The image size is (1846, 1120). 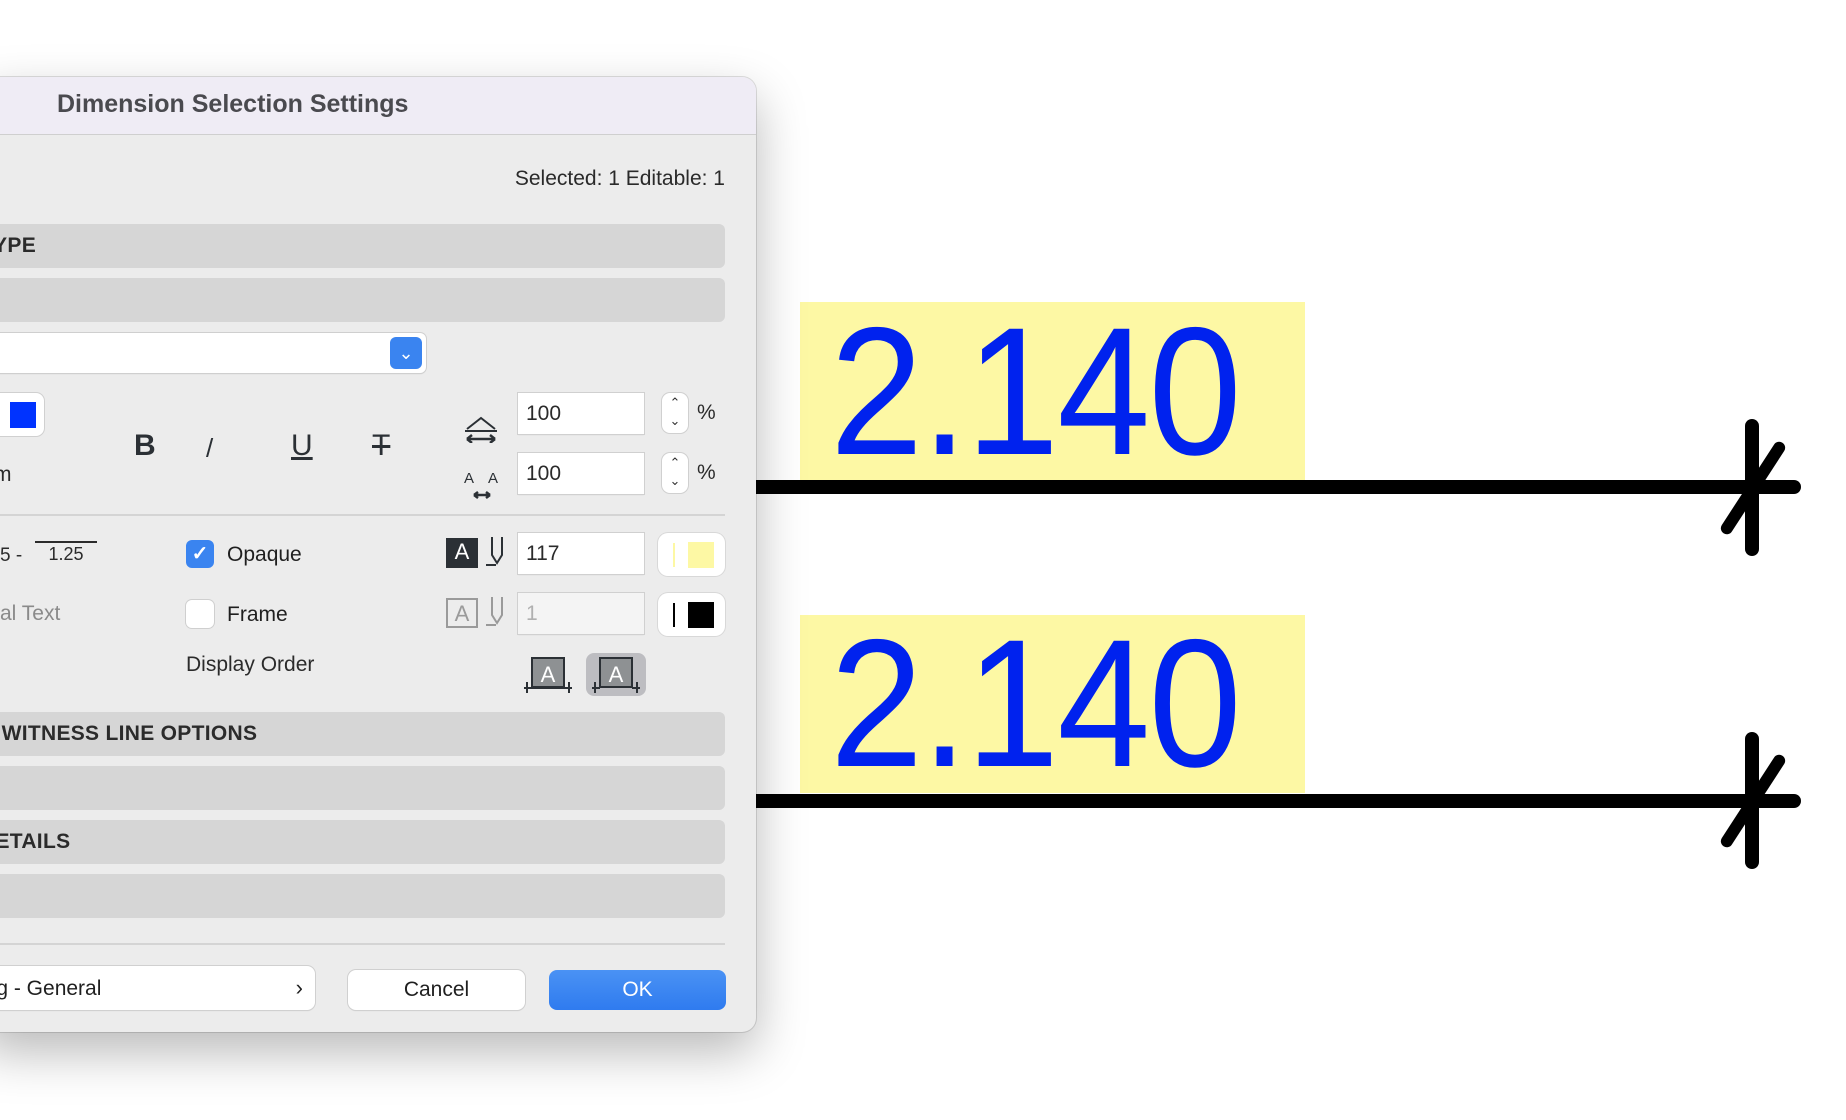 I want to click on favorites-button: ing - General ›, so click(x=157, y=988).